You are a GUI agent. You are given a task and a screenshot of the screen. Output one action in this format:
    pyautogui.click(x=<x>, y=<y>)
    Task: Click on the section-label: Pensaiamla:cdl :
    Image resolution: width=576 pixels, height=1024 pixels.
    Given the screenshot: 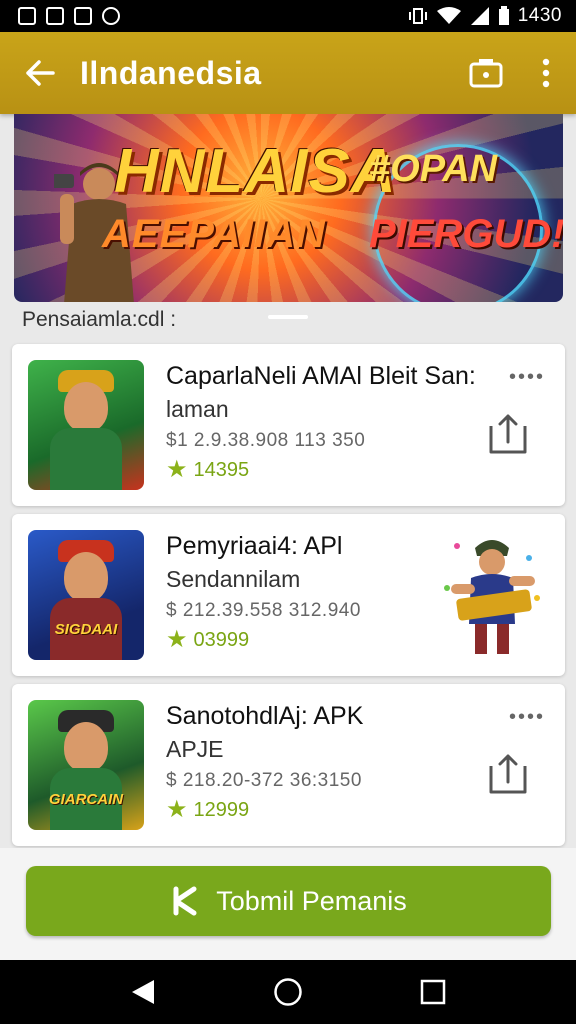 What is the action you would take?
    pyautogui.click(x=99, y=319)
    